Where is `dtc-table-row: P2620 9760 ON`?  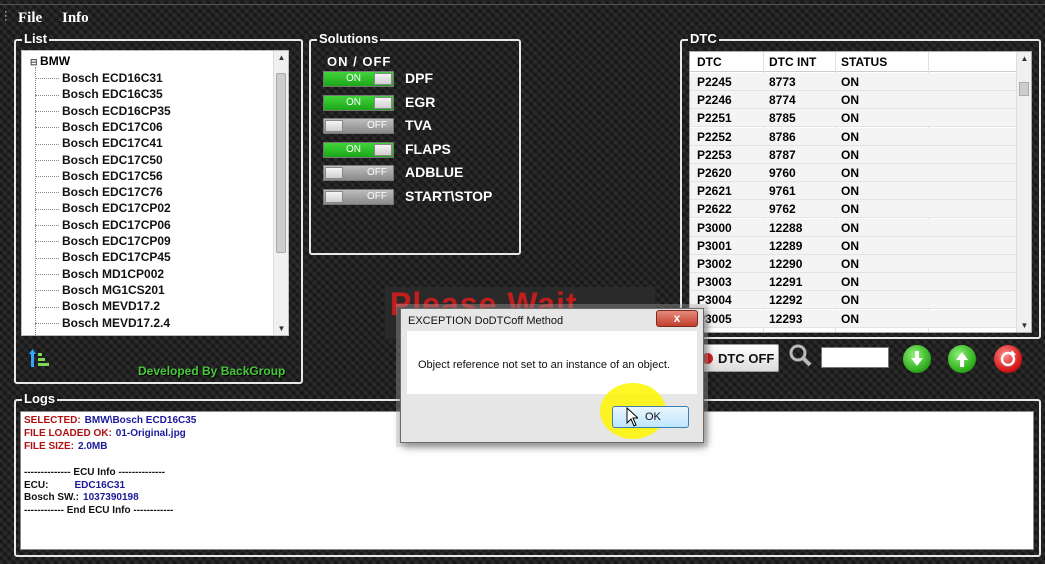 dtc-table-row: P2620 9760 ON is located at coordinates (854, 173).